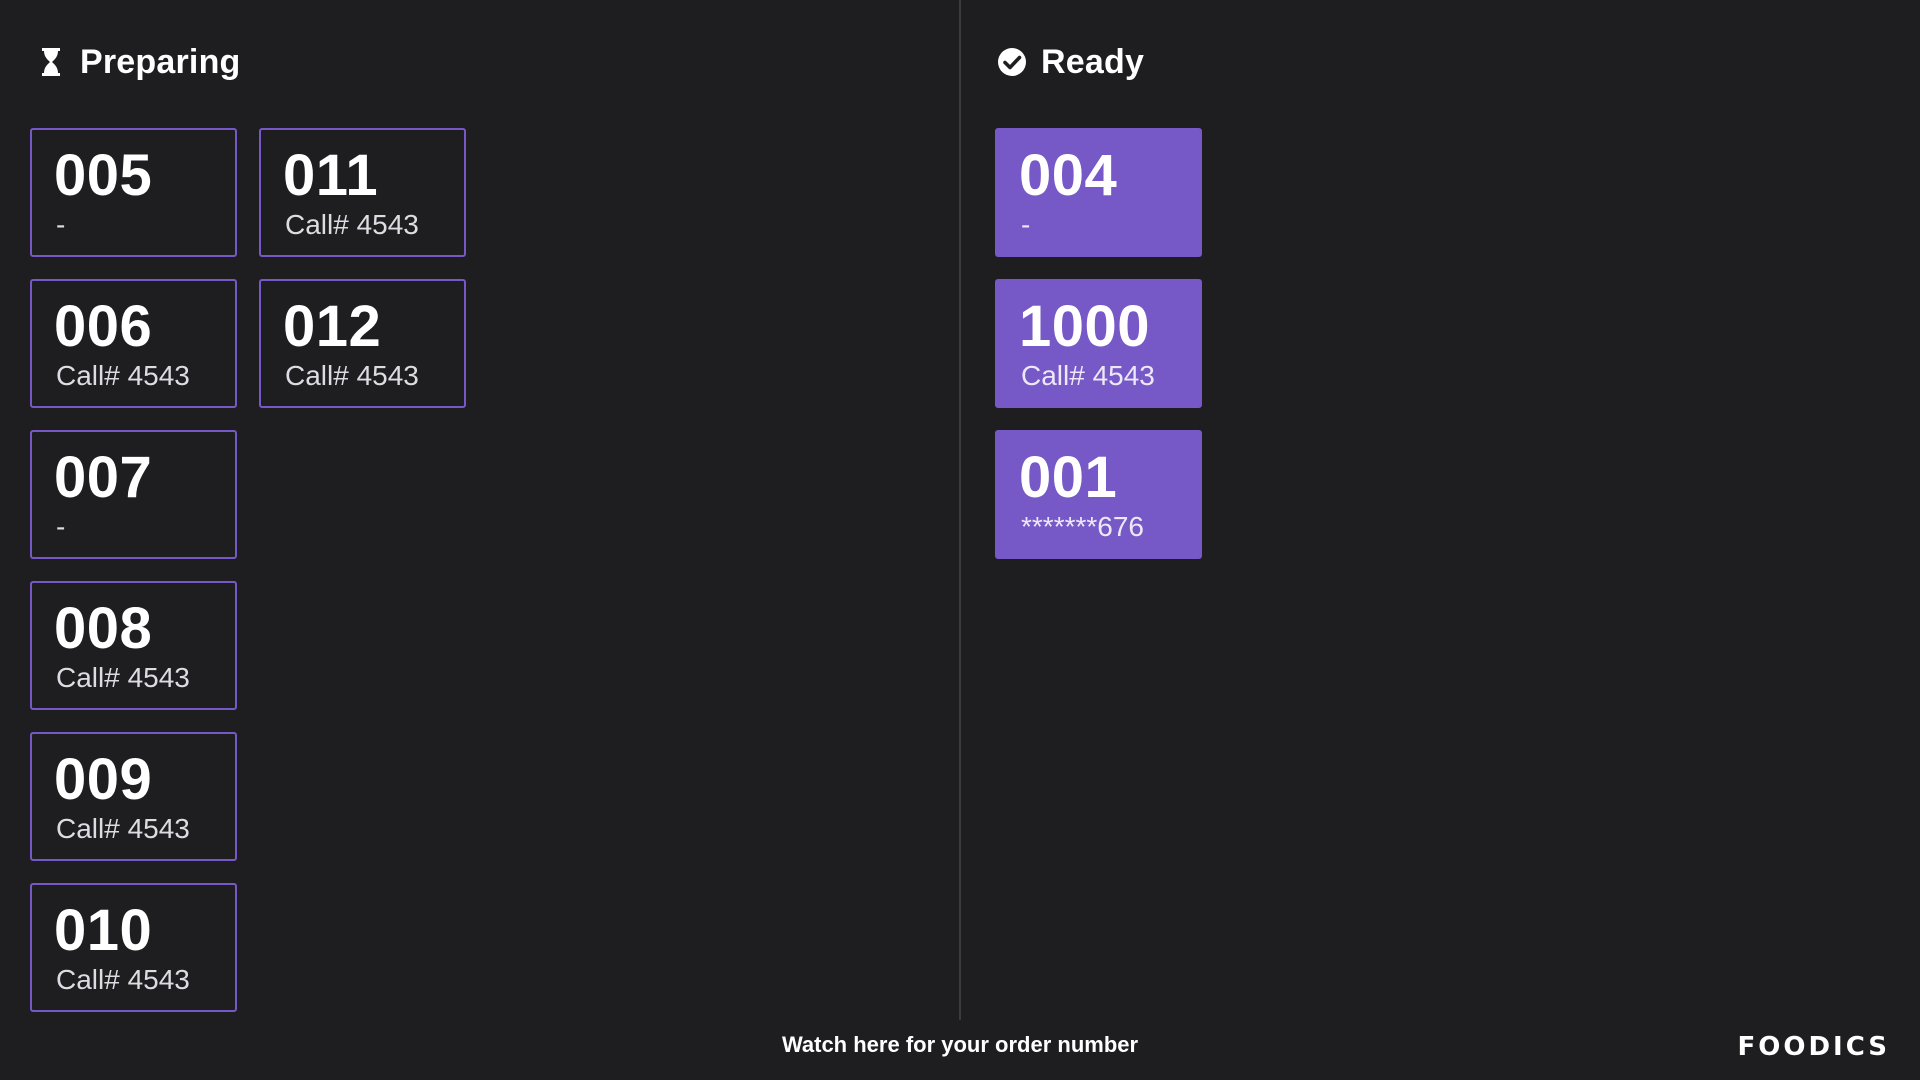 Image resolution: width=1920 pixels, height=1080 pixels. Describe the element at coordinates (1068, 175) in the screenshot. I see `order-number: 004` at that location.